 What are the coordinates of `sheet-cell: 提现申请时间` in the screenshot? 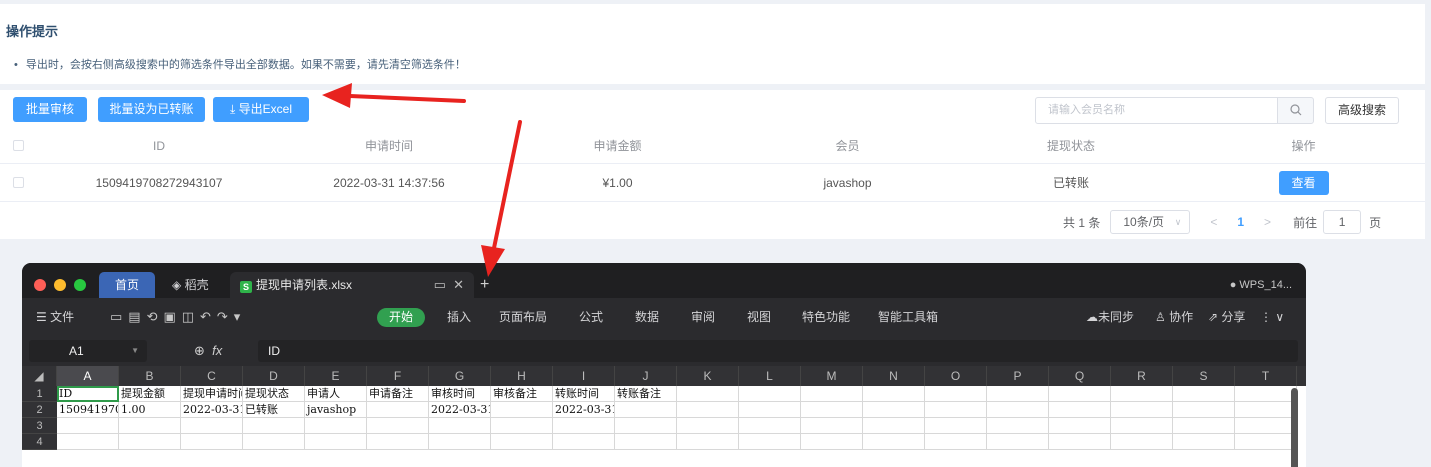 It's located at (212, 394).